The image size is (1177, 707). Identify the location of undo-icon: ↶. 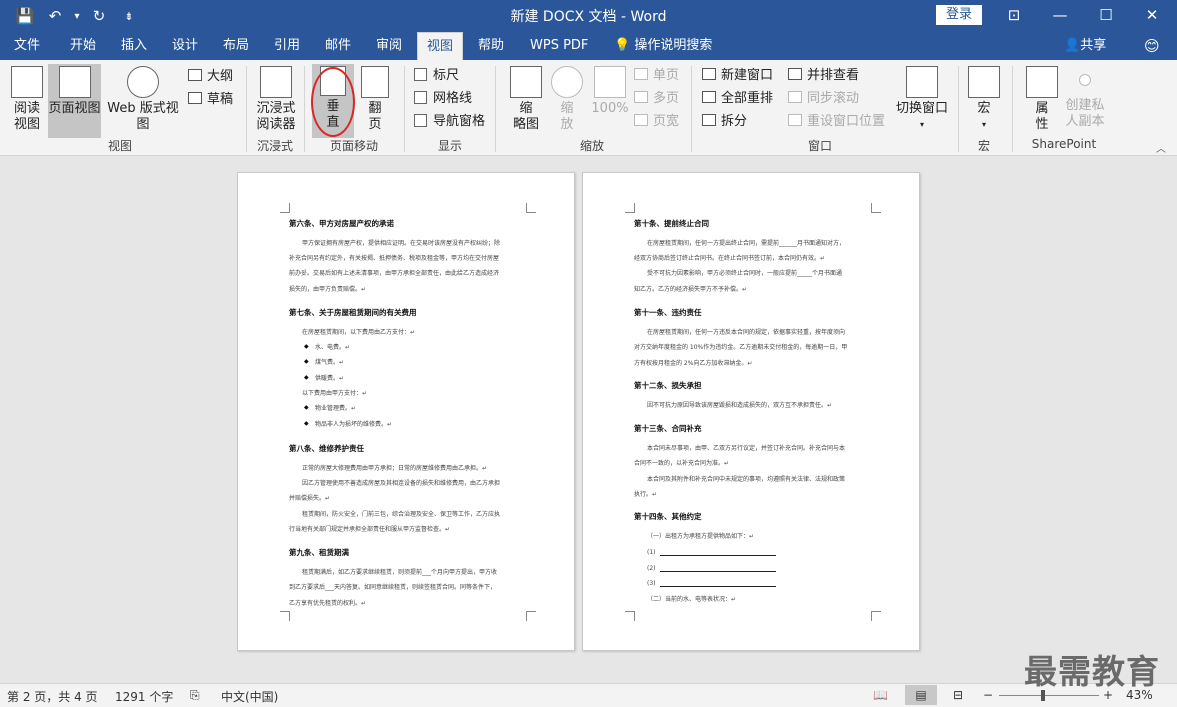
(55, 16).